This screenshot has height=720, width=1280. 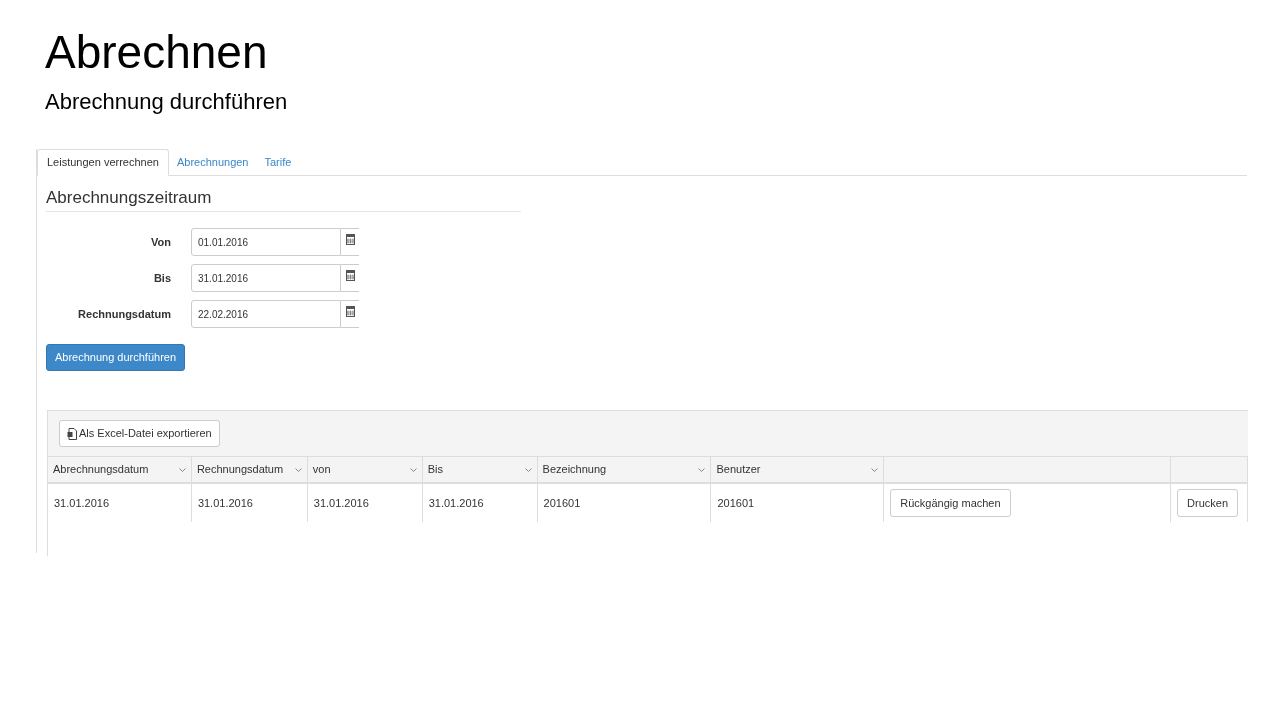 I want to click on section-title: Abrechnungszeitraum, so click(x=283, y=199).